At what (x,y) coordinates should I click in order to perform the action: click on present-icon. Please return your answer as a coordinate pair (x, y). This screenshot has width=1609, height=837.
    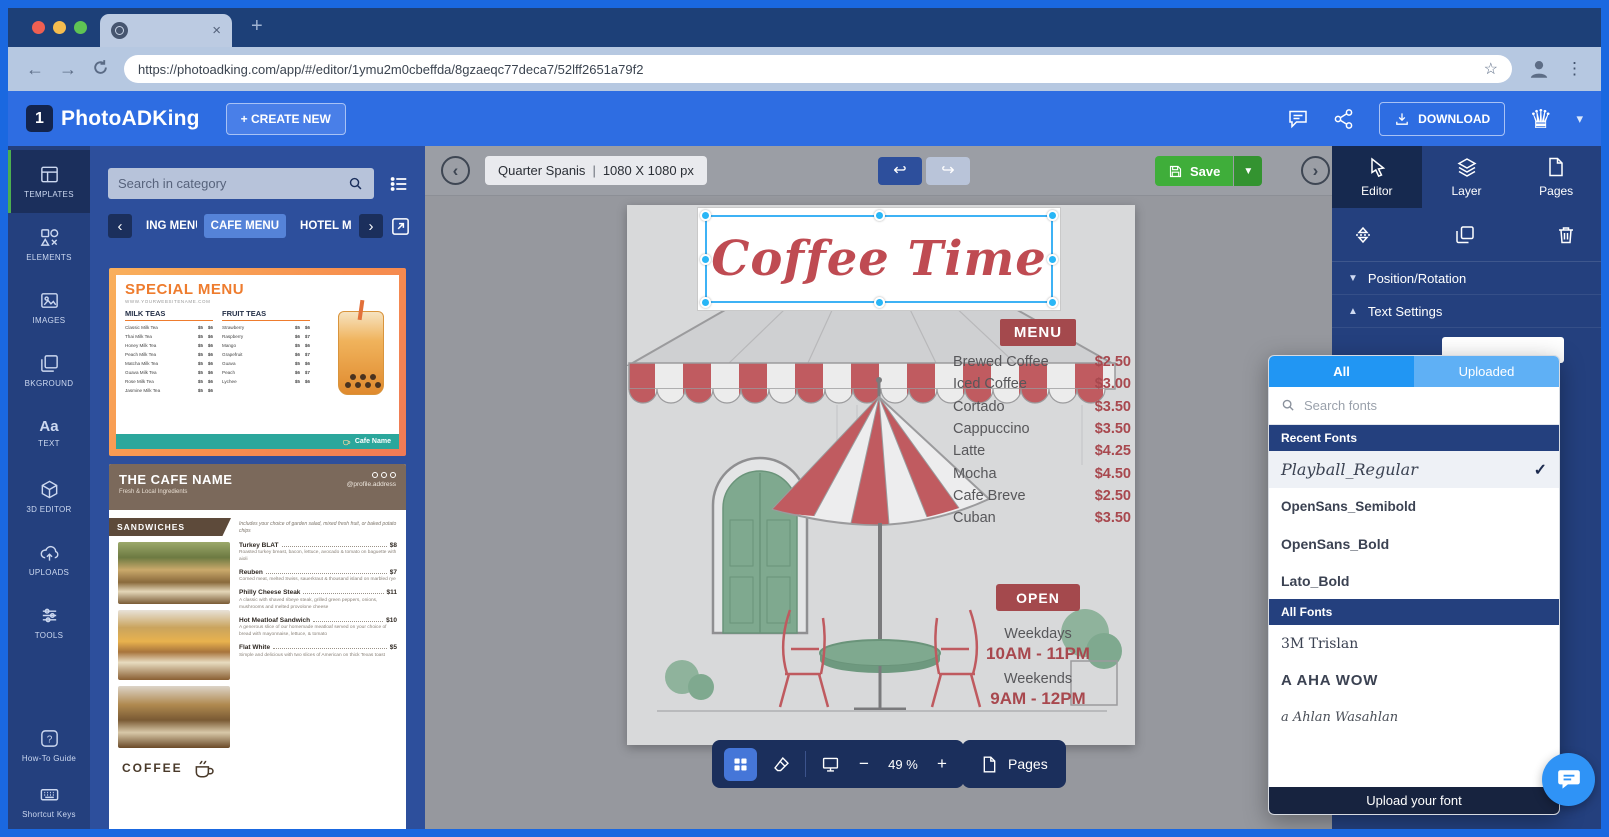
    Looking at the image, I should click on (830, 764).